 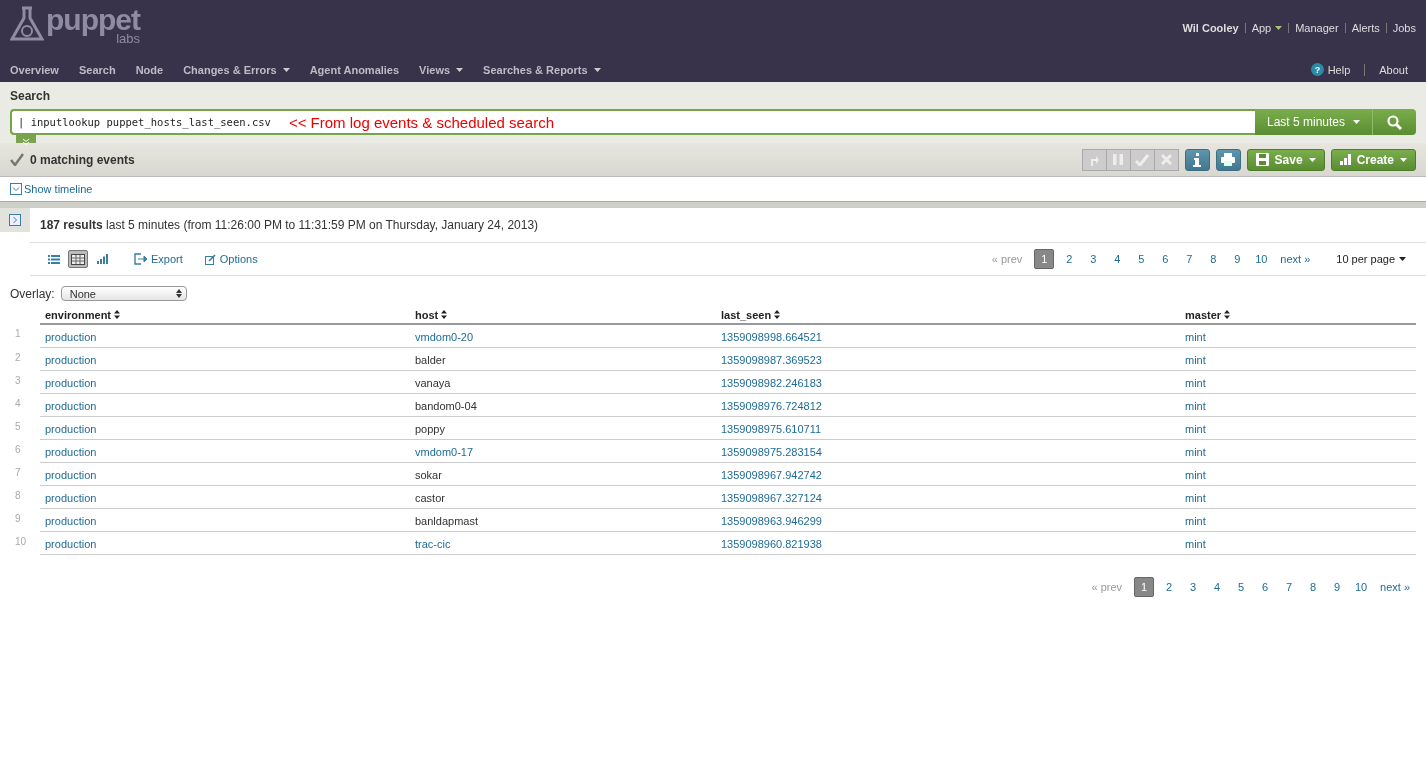 What do you see at coordinates (1393, 69) in the screenshot?
I see `about-link: About` at bounding box center [1393, 69].